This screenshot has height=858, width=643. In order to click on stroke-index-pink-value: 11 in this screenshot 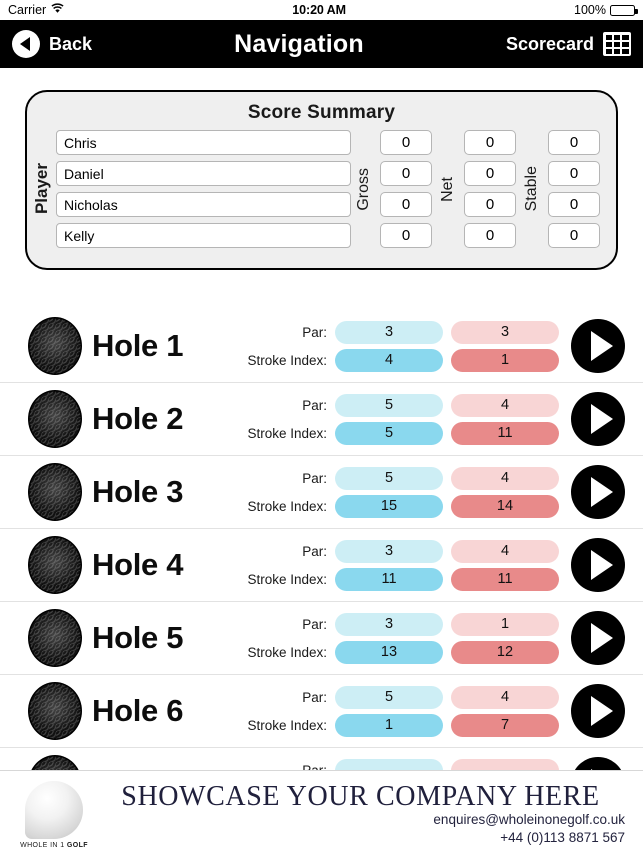, I will do `click(505, 579)`.